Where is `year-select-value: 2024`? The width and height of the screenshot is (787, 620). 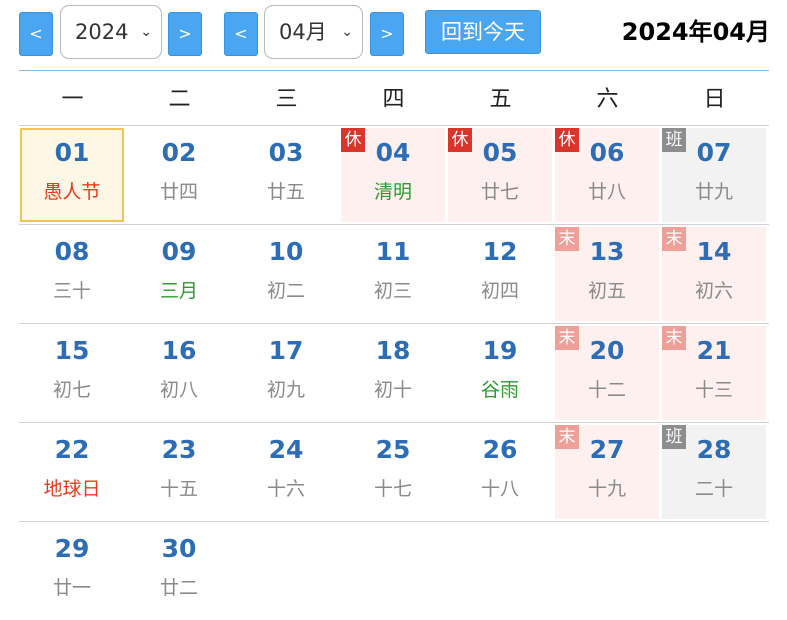 year-select-value: 2024 is located at coordinates (102, 32).